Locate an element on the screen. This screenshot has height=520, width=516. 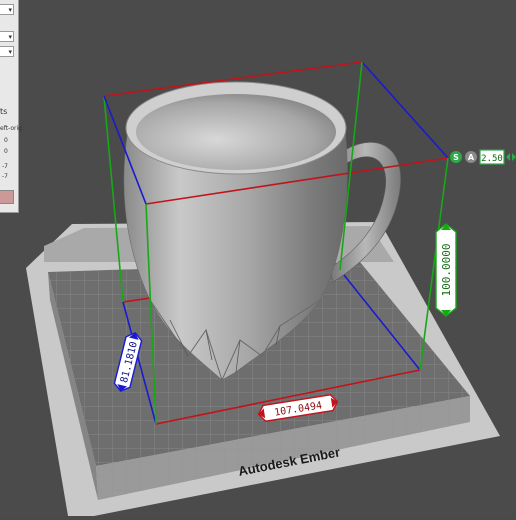
panel-dropdown-1: ▾ is located at coordinates (7, 9).